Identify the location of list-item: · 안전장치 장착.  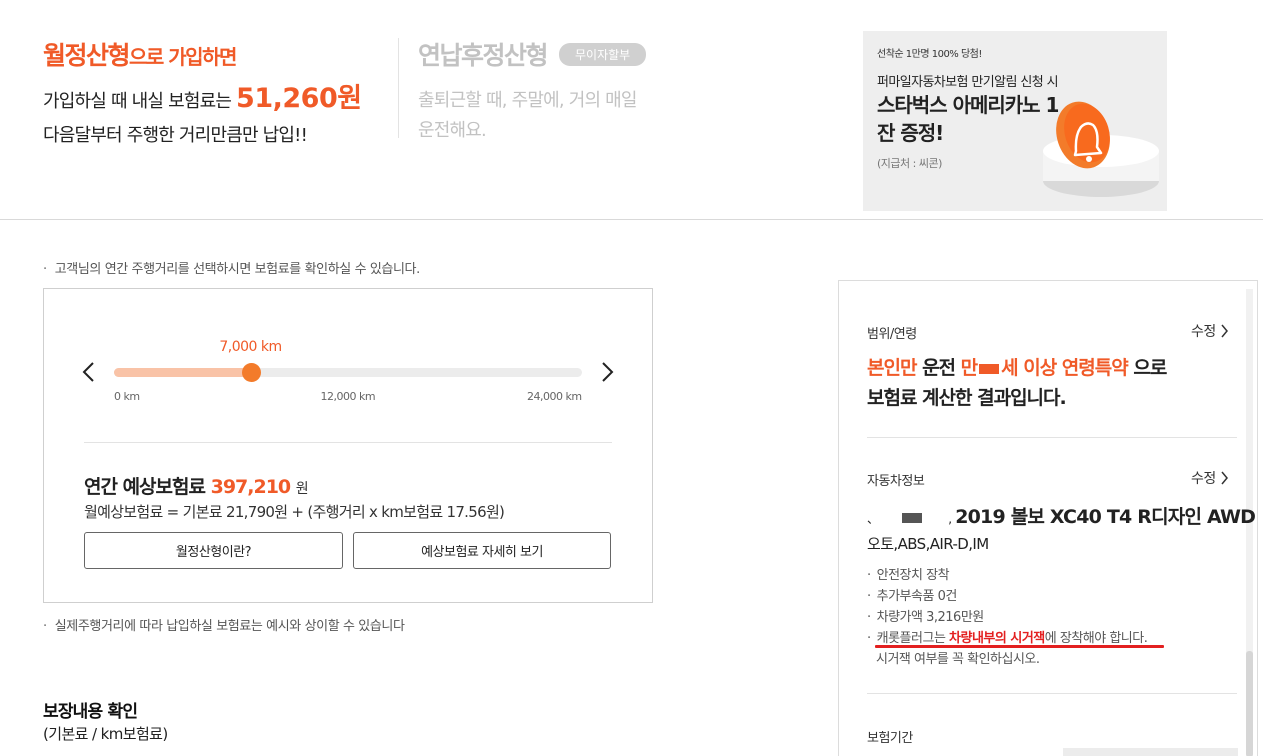
(908, 575).